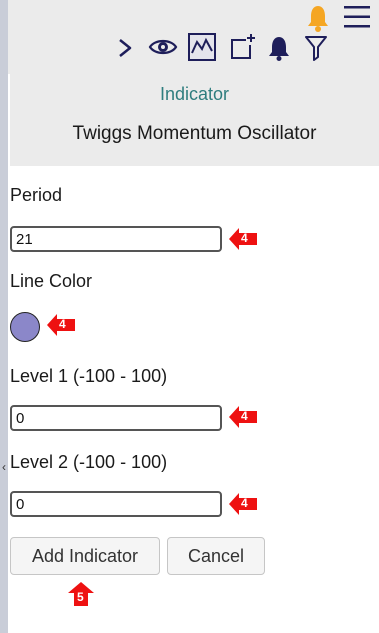 The image size is (379, 633). Describe the element at coordinates (279, 48) in the screenshot. I see `alert-bell-icon` at that location.